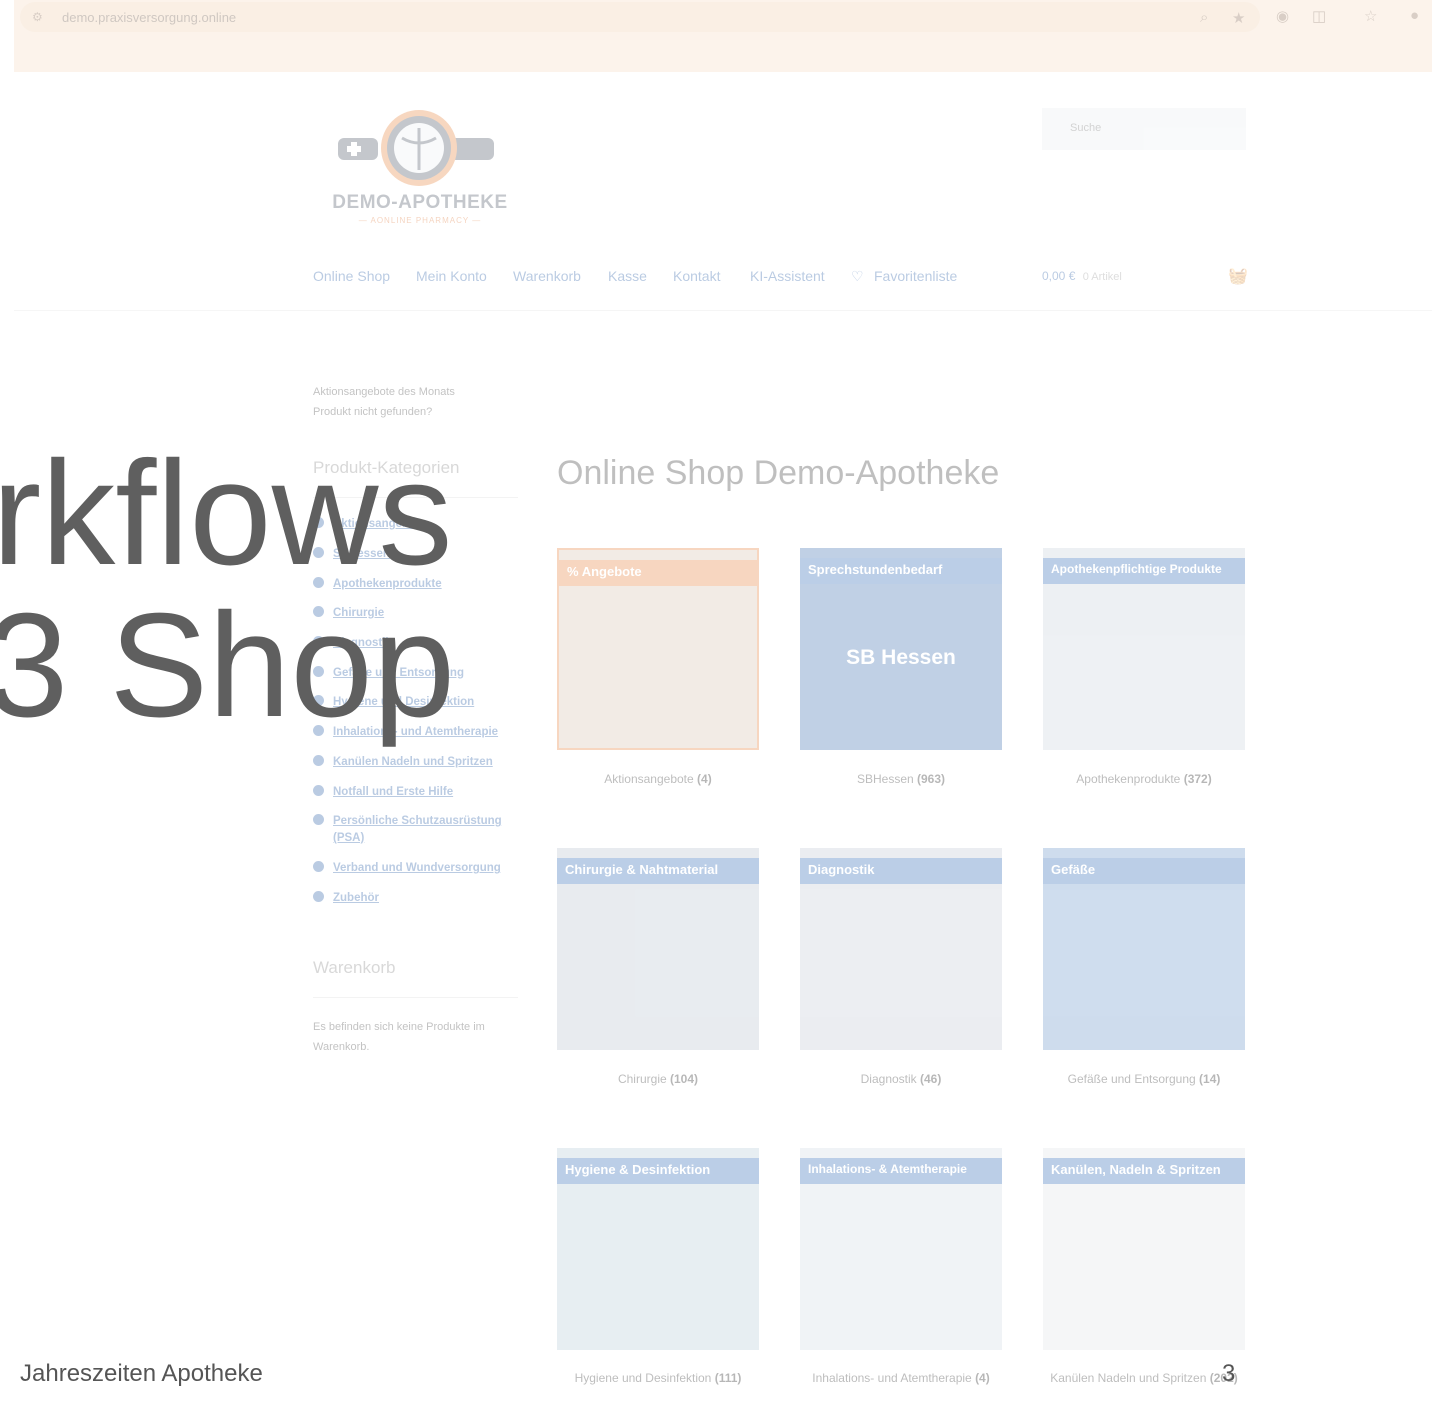 The width and height of the screenshot is (1432, 1407). Describe the element at coordinates (372, 412) in the screenshot. I see `promo-link-not-found: Produkt nicht gefunden?` at that location.